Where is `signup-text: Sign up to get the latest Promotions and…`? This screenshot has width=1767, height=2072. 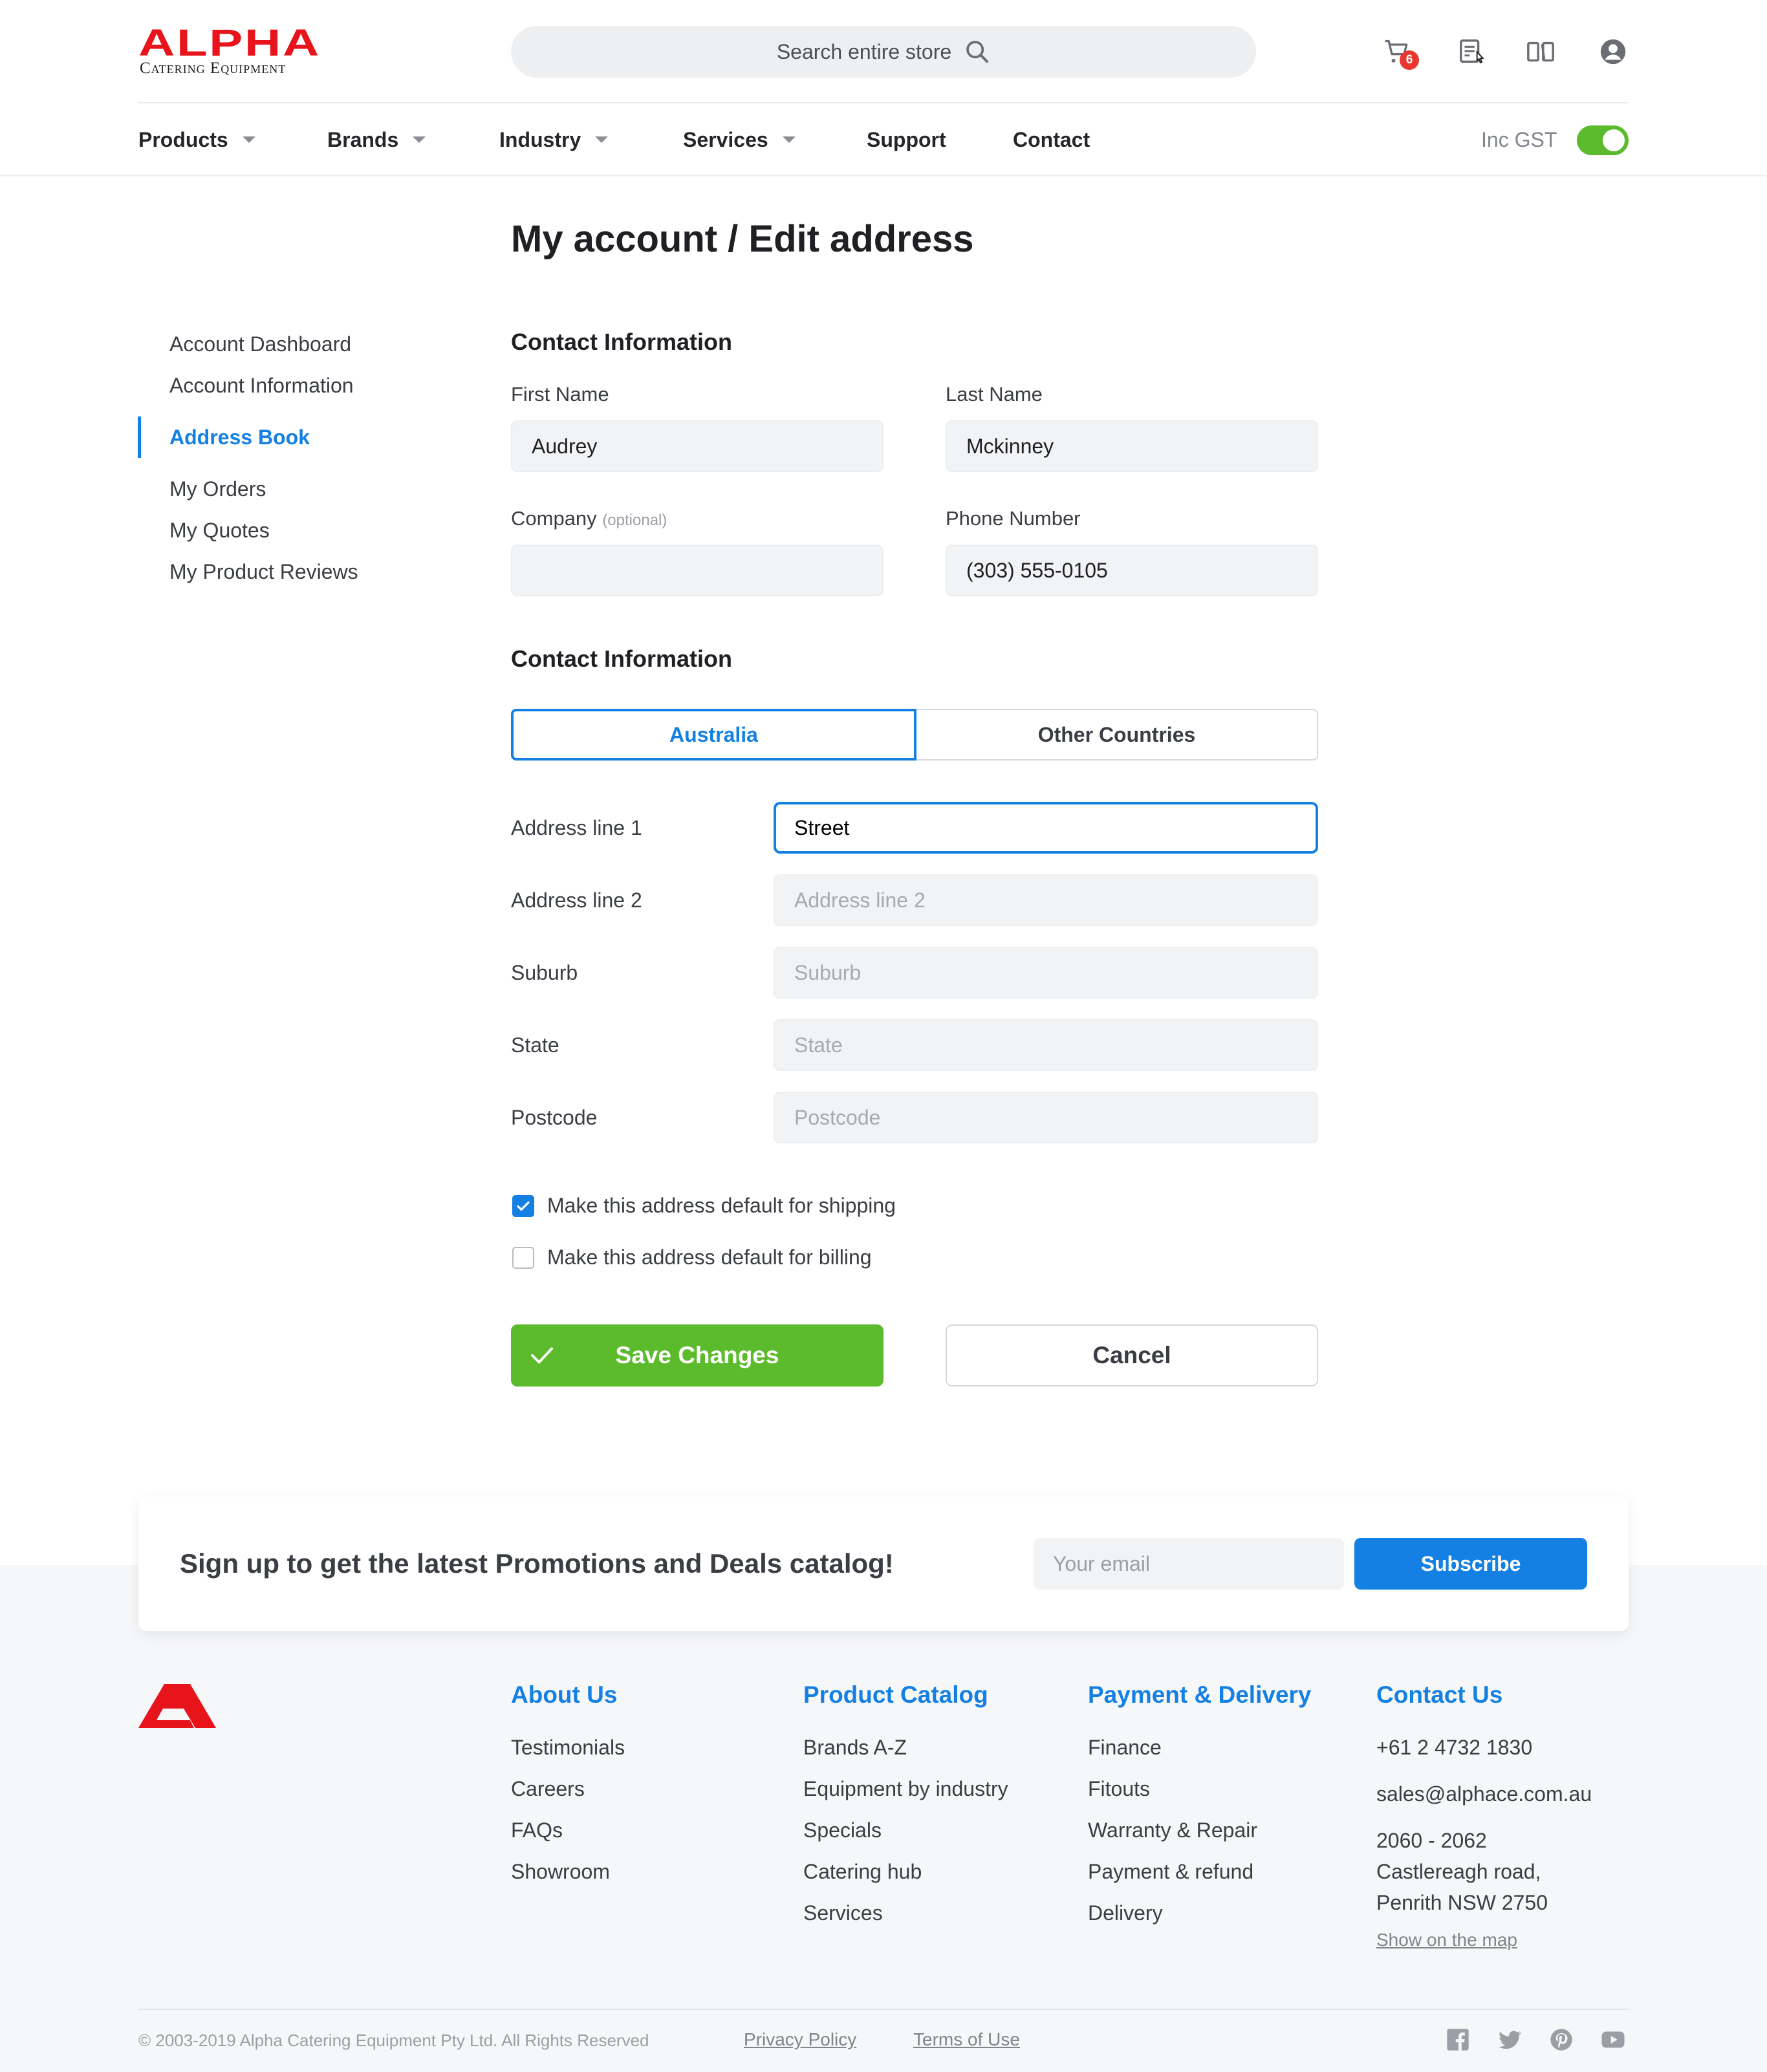
signup-text: Sign up to get the latest Promotions and… is located at coordinates (537, 1563).